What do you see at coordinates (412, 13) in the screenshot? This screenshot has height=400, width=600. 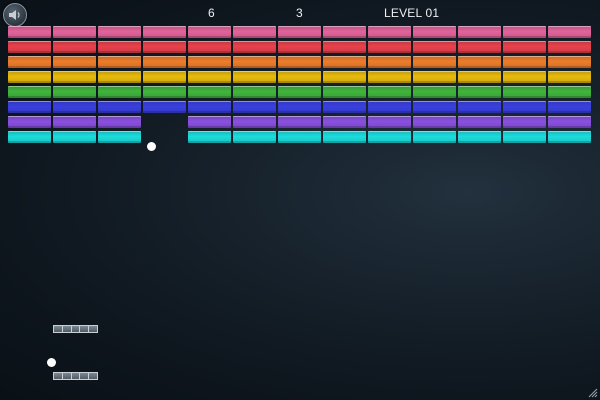 I see `level-label: LEVEL 01` at bounding box center [412, 13].